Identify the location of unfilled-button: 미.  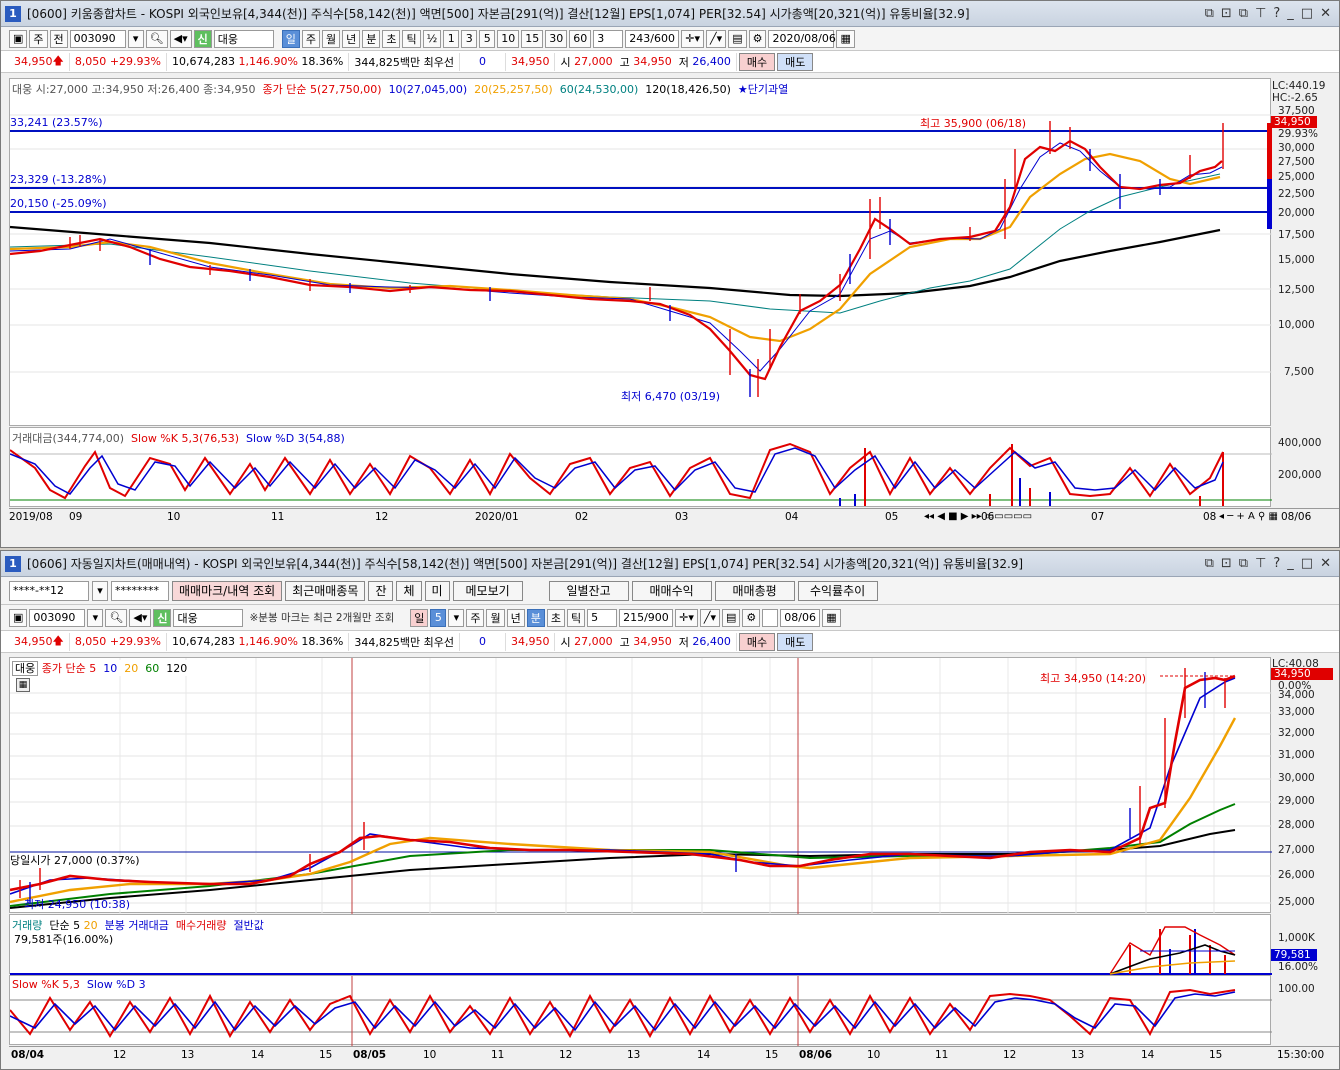
(437, 590).